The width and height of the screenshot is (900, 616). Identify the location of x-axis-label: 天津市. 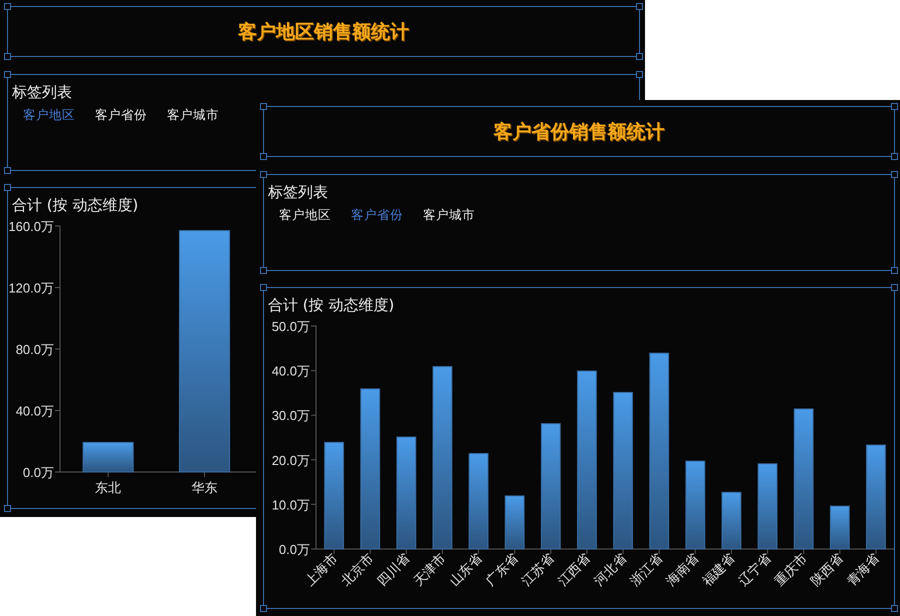
(430, 570).